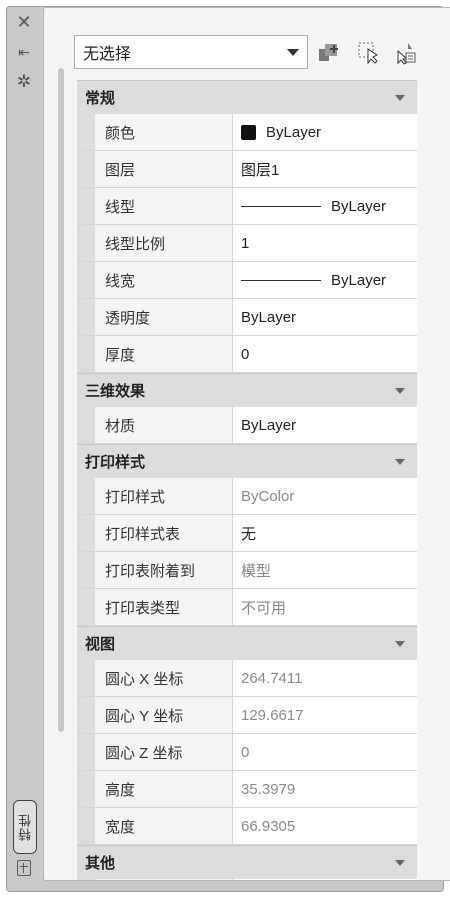 This screenshot has width=450, height=898. I want to click on property-row: 宽度 66.9305, so click(247, 826).